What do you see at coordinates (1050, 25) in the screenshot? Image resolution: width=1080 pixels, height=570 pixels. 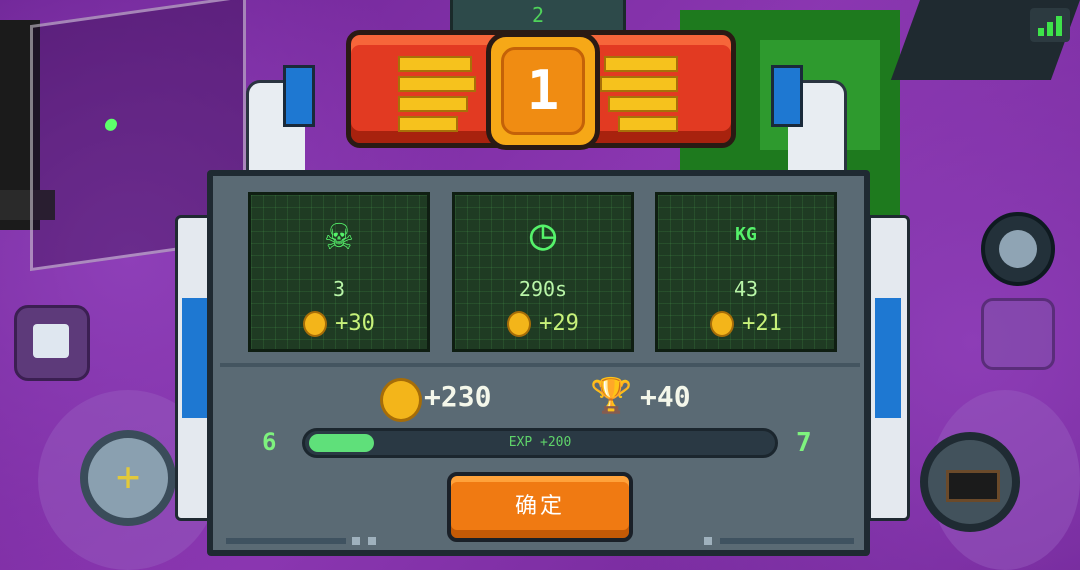 I see `signal-bars-icon` at bounding box center [1050, 25].